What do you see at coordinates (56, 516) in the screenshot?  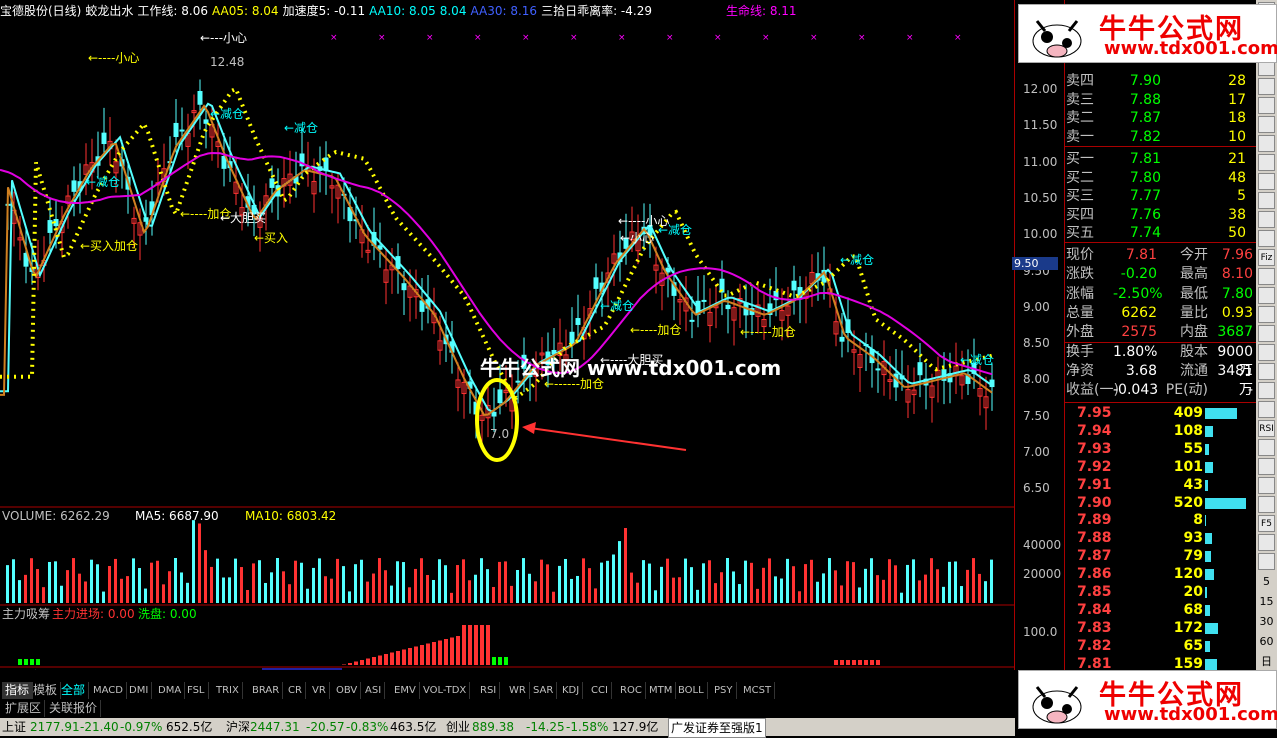 I see `volume-value: VOLUME: 6262.29` at bounding box center [56, 516].